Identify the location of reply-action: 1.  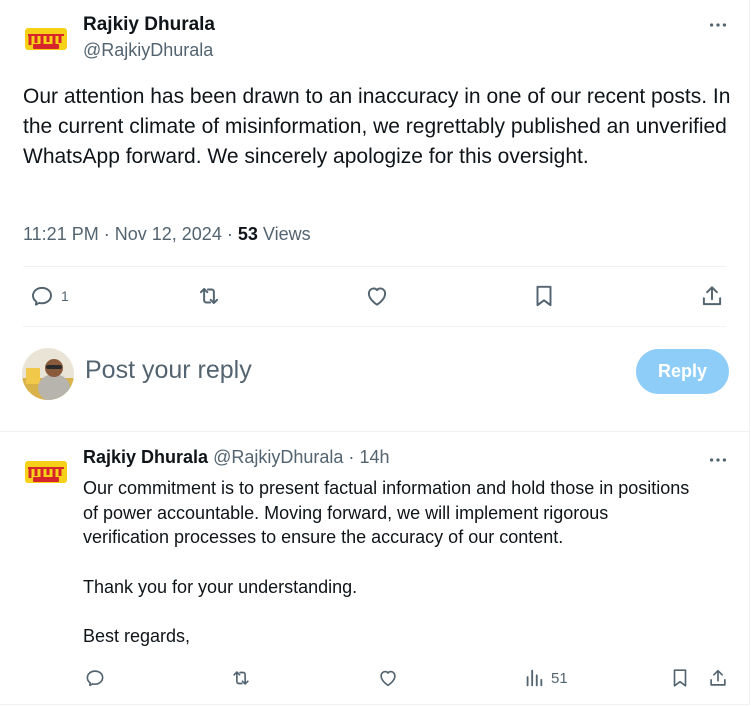
(49, 296).